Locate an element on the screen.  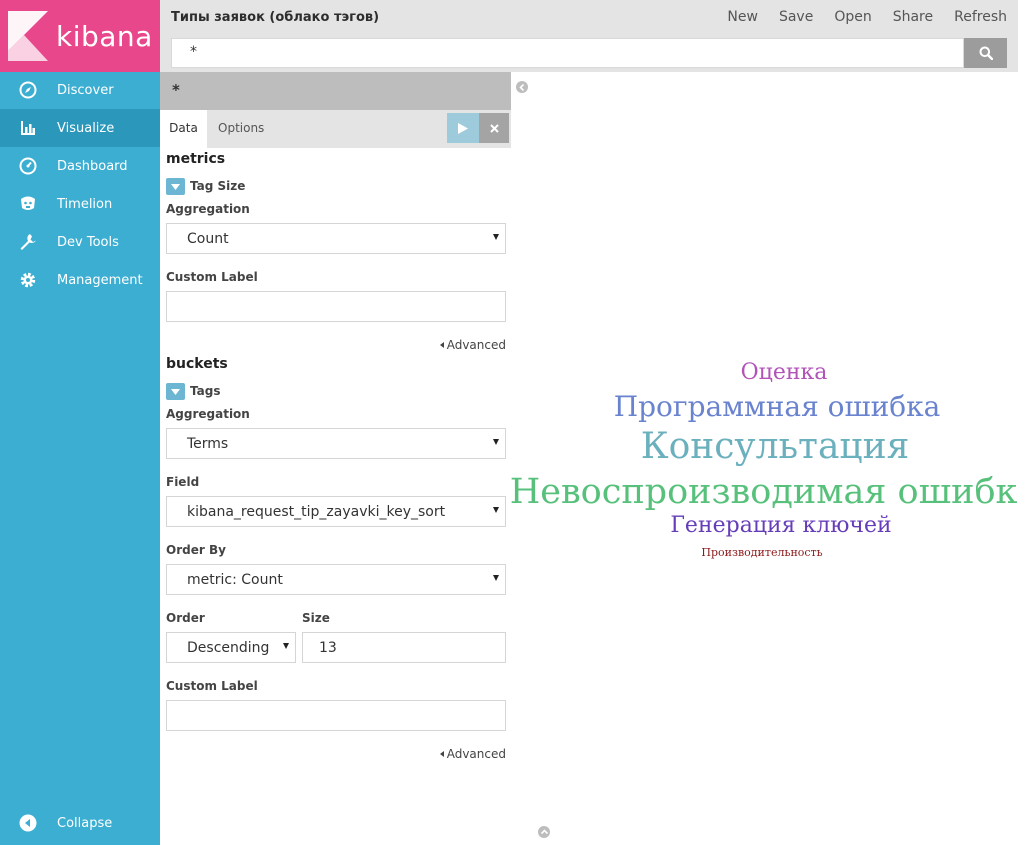
metrics-aggregation-value: Count is located at coordinates (208, 239).